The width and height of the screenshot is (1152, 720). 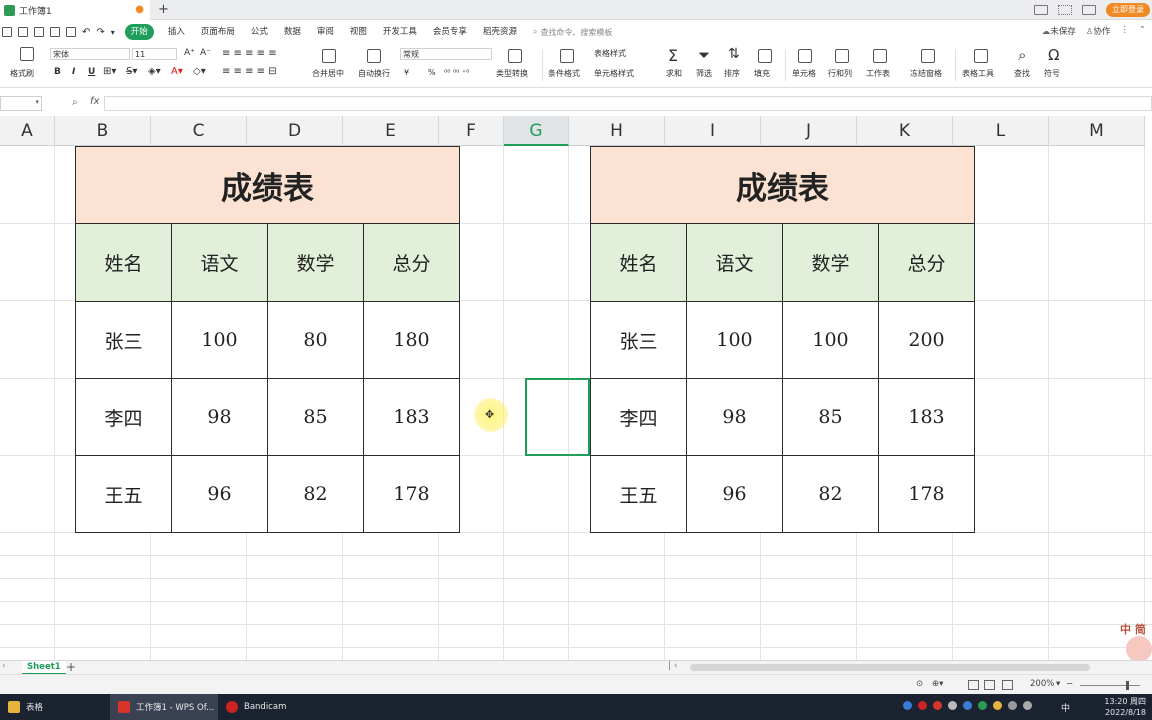 I want to click on clock: 13:20 周四 2022/8/18, so click(x=1125, y=707).